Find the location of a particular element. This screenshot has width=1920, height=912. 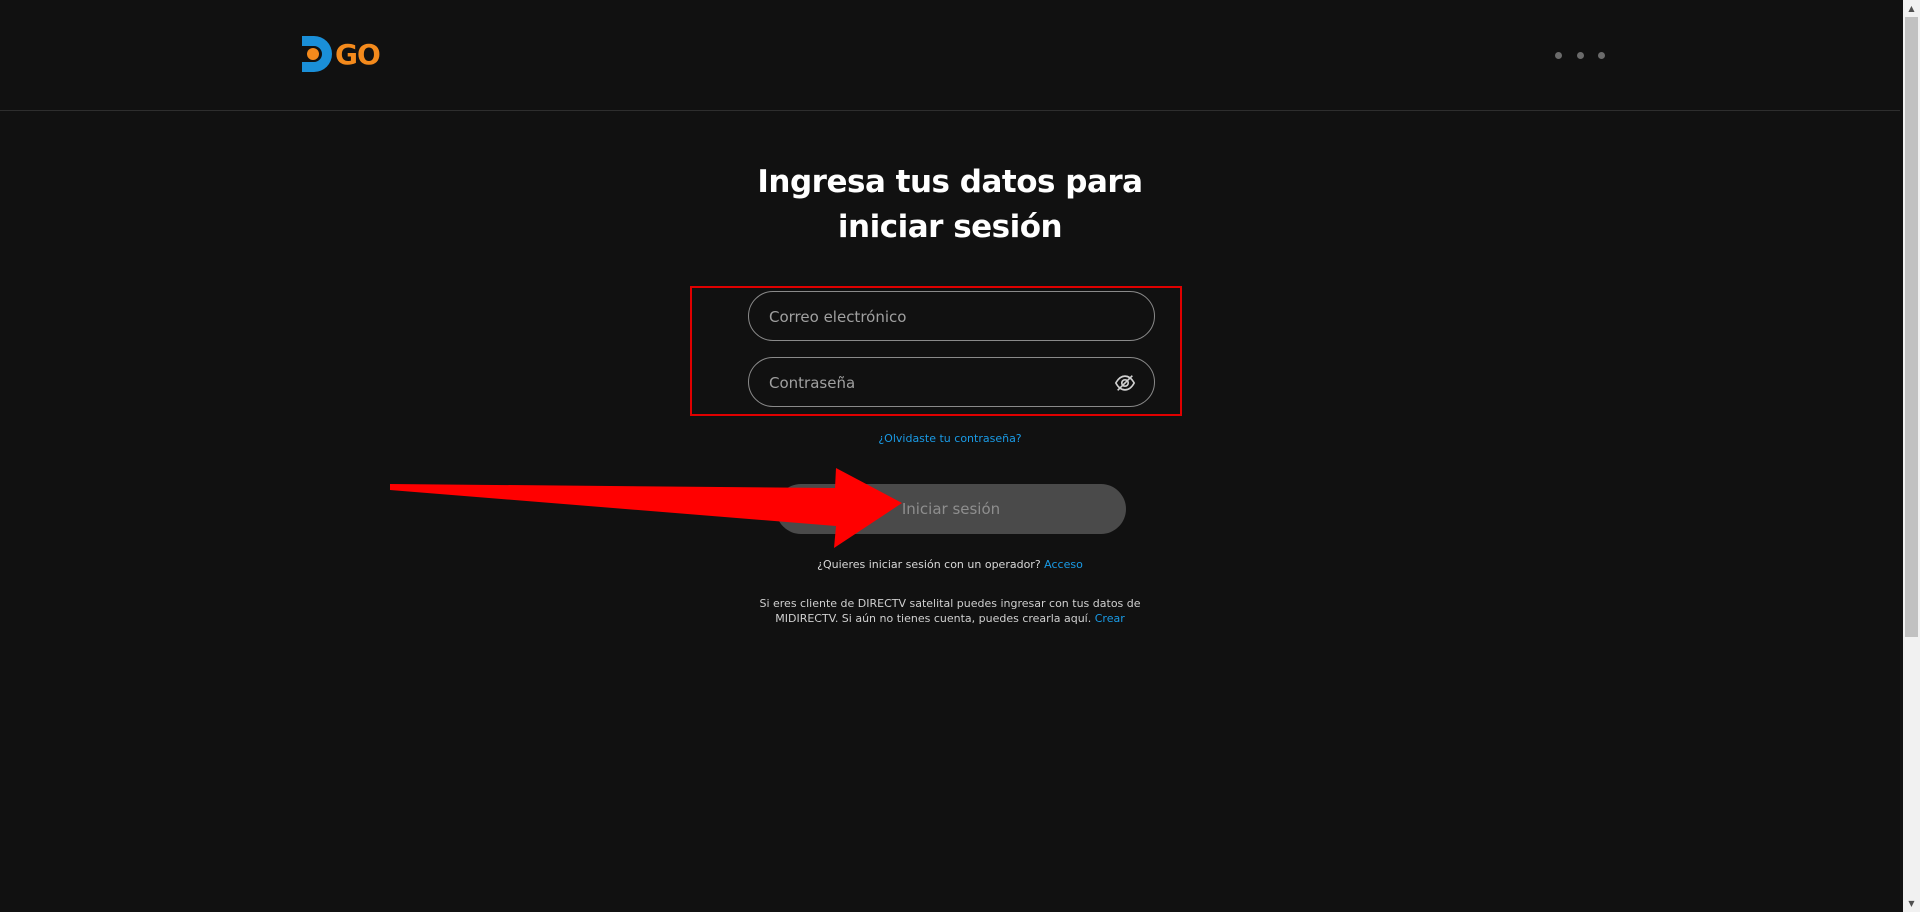

dgo-d-icon is located at coordinates (317, 54).